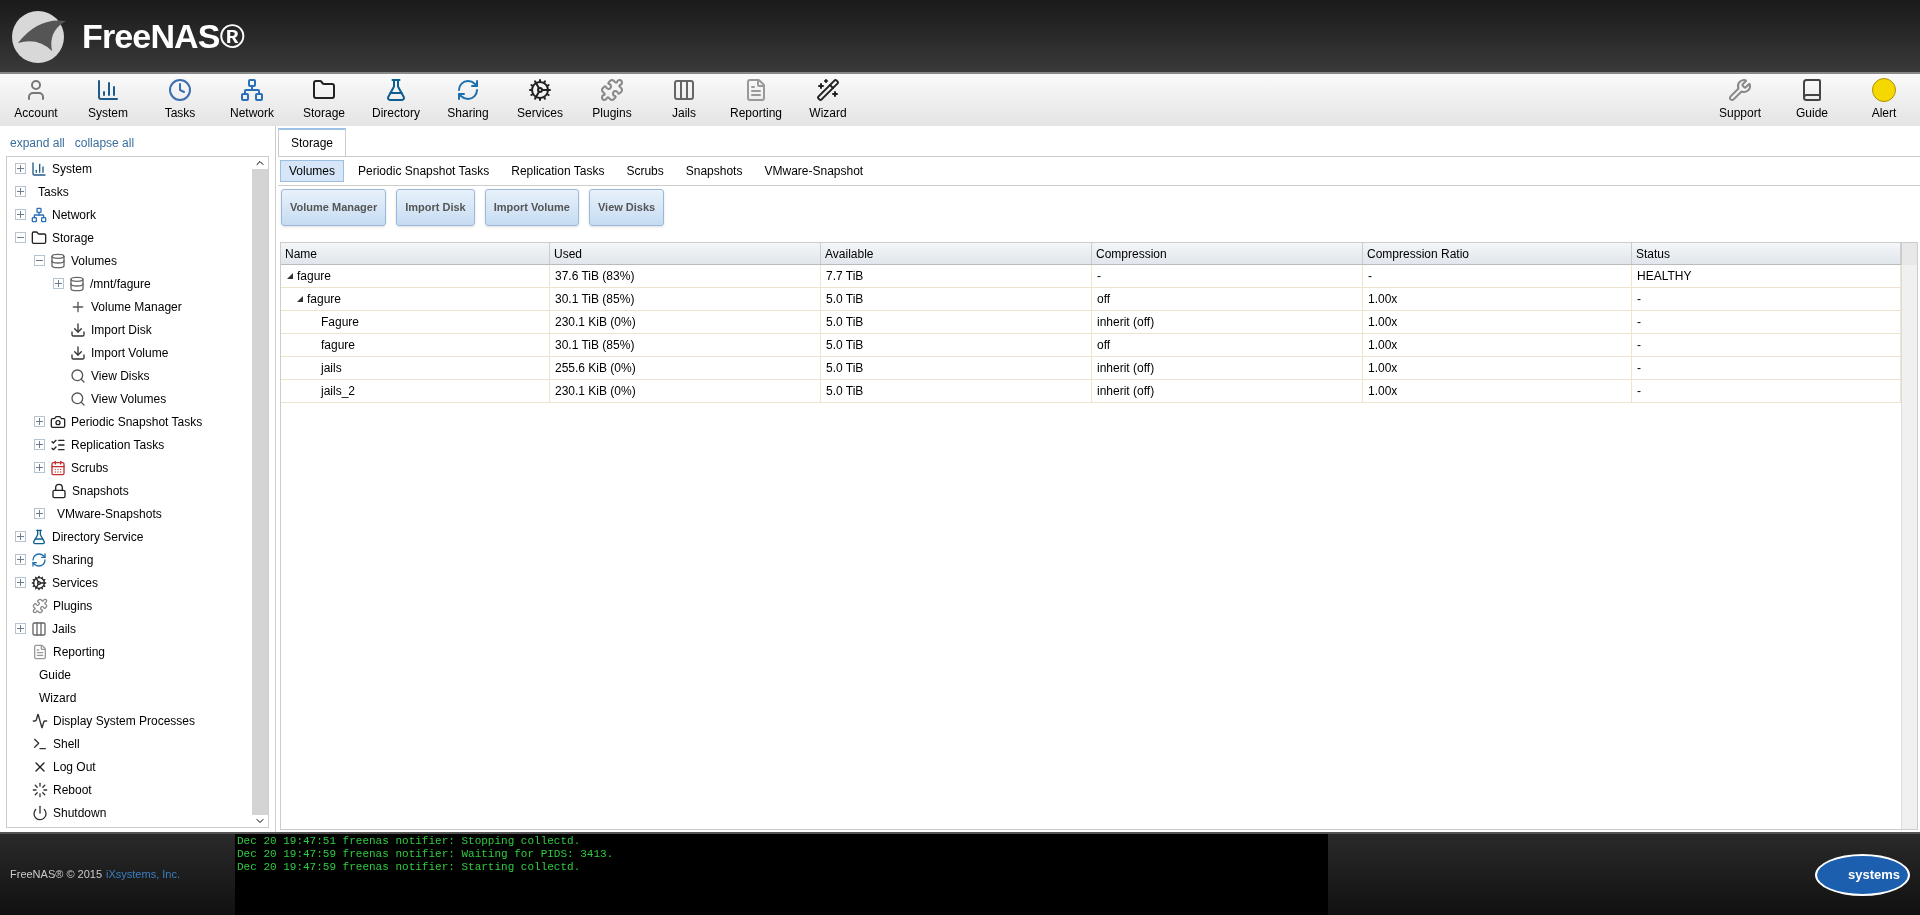 The height and width of the screenshot is (915, 1920). I want to click on tree-item: Sharing, so click(73, 559).